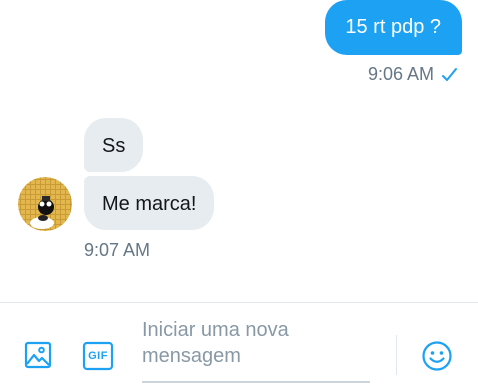 This screenshot has width=478, height=391. What do you see at coordinates (38, 355) in the screenshot?
I see `image-icon` at bounding box center [38, 355].